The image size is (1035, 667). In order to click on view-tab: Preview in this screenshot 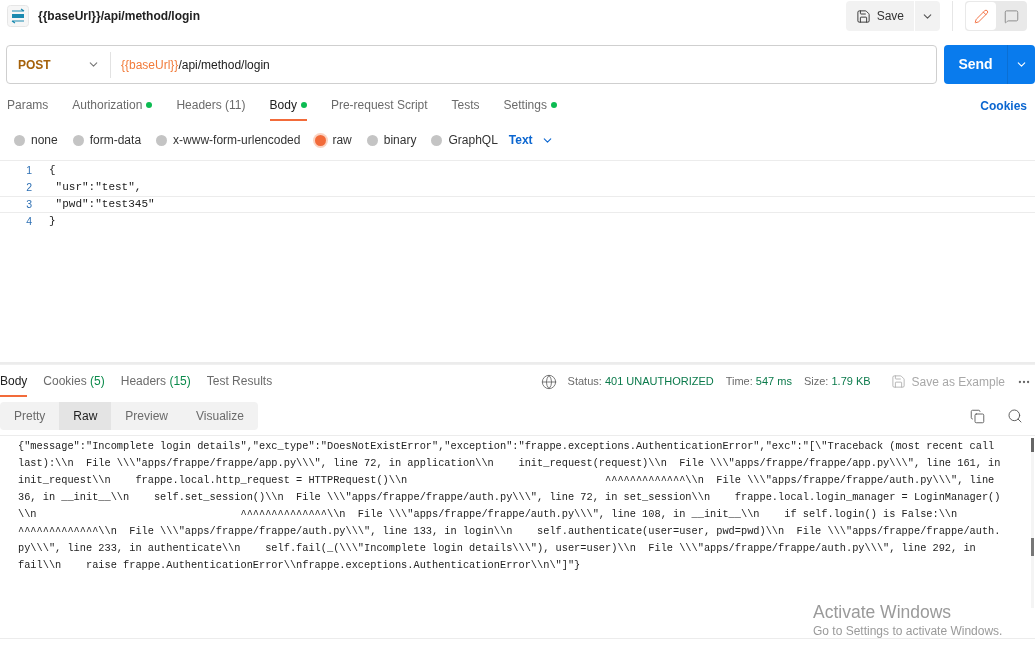, I will do `click(147, 416)`.